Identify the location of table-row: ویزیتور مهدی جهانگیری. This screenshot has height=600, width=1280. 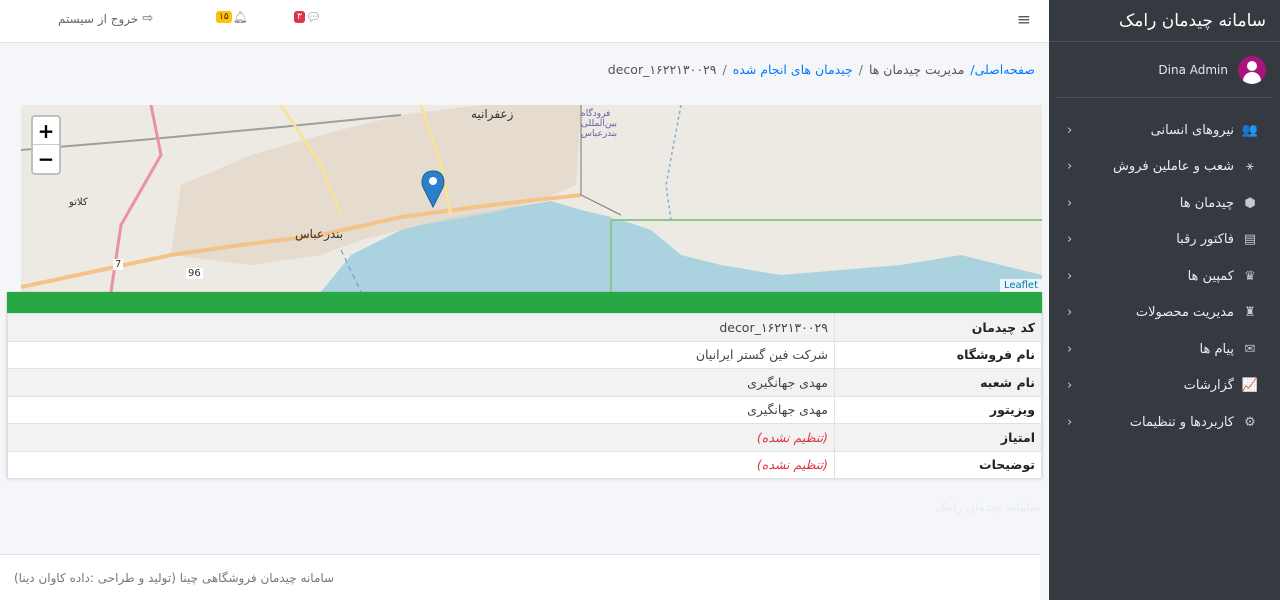
(524, 409).